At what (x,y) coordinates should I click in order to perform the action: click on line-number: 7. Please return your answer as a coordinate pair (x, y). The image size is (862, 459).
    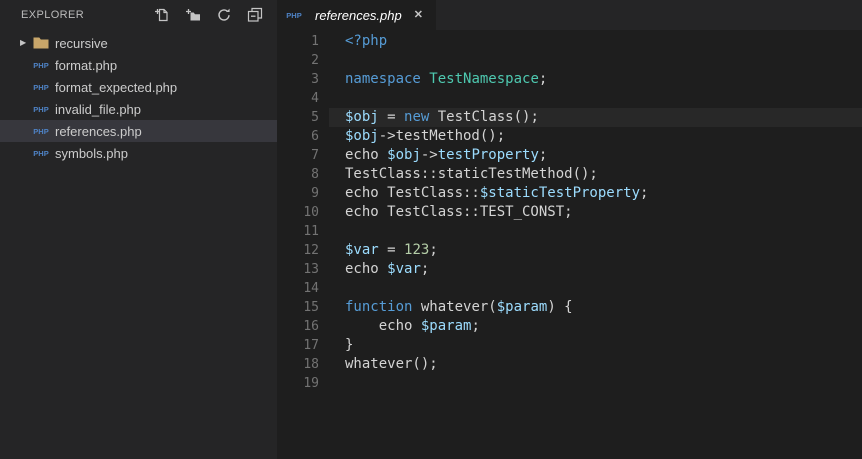
    Looking at the image, I should click on (315, 155).